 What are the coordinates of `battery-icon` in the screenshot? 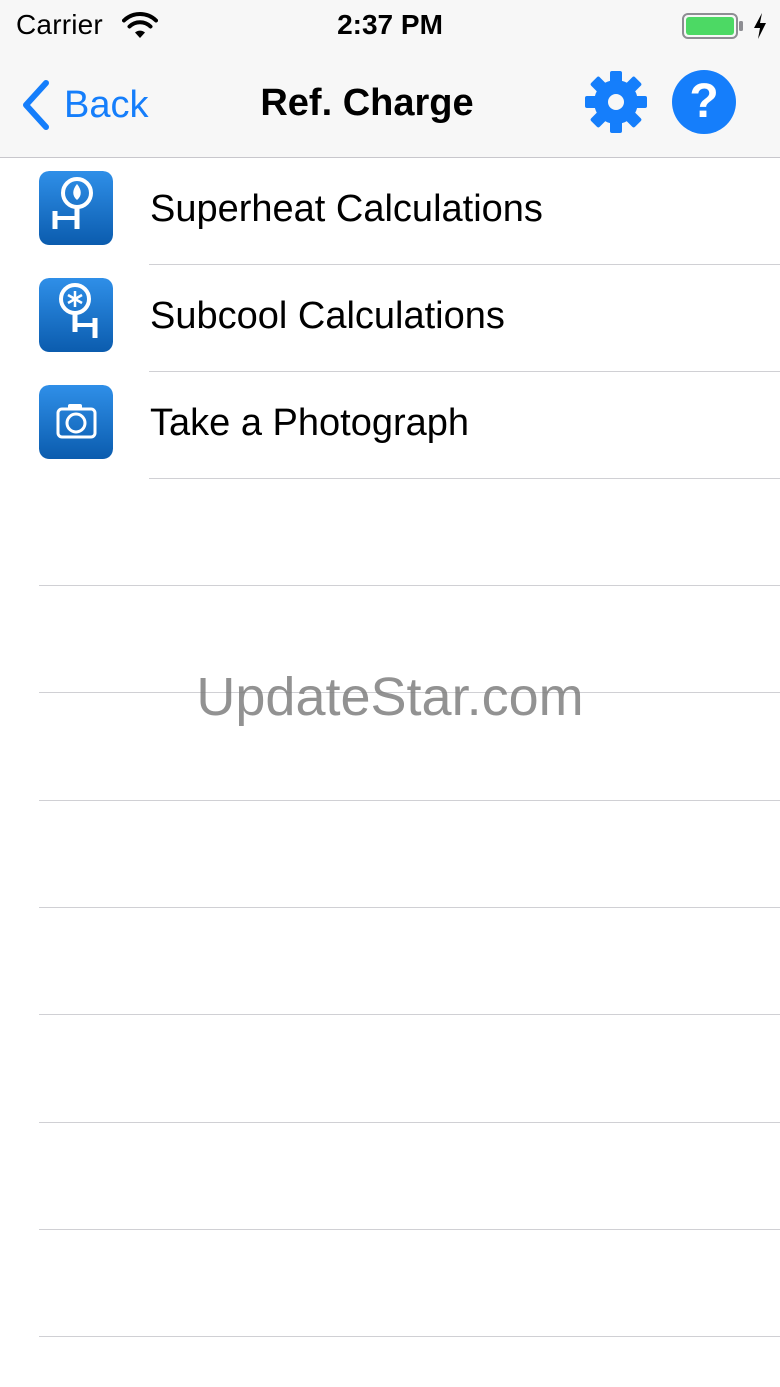 It's located at (712, 26).